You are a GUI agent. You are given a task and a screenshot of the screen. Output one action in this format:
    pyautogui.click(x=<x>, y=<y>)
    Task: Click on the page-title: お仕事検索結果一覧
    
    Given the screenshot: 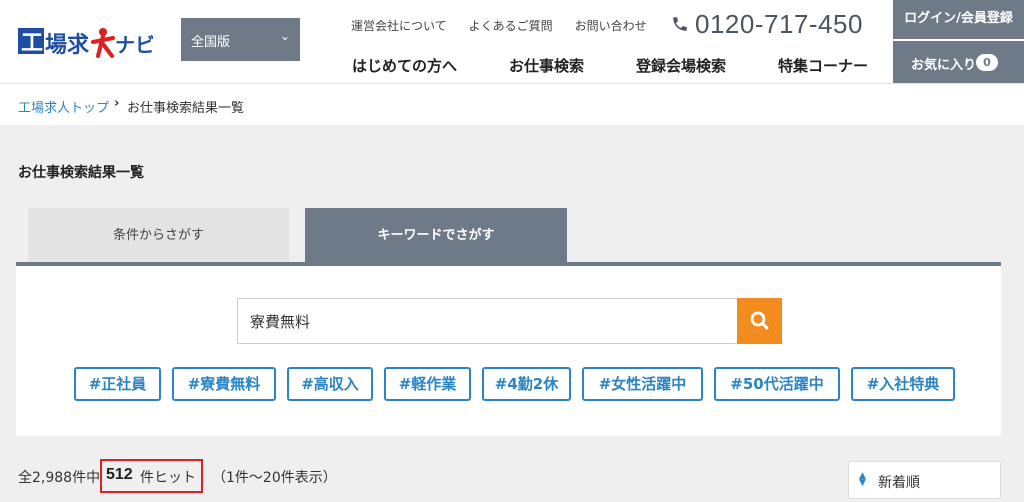 What is the action you would take?
    pyautogui.click(x=81, y=173)
    